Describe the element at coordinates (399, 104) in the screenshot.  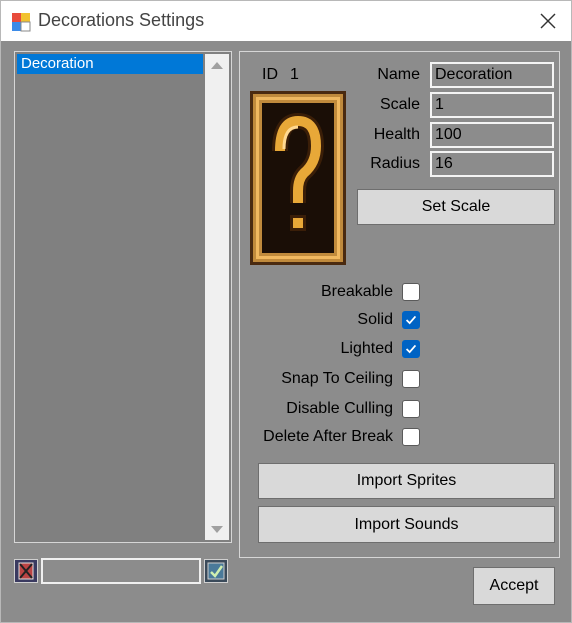
I see `scale-label: Scale` at that location.